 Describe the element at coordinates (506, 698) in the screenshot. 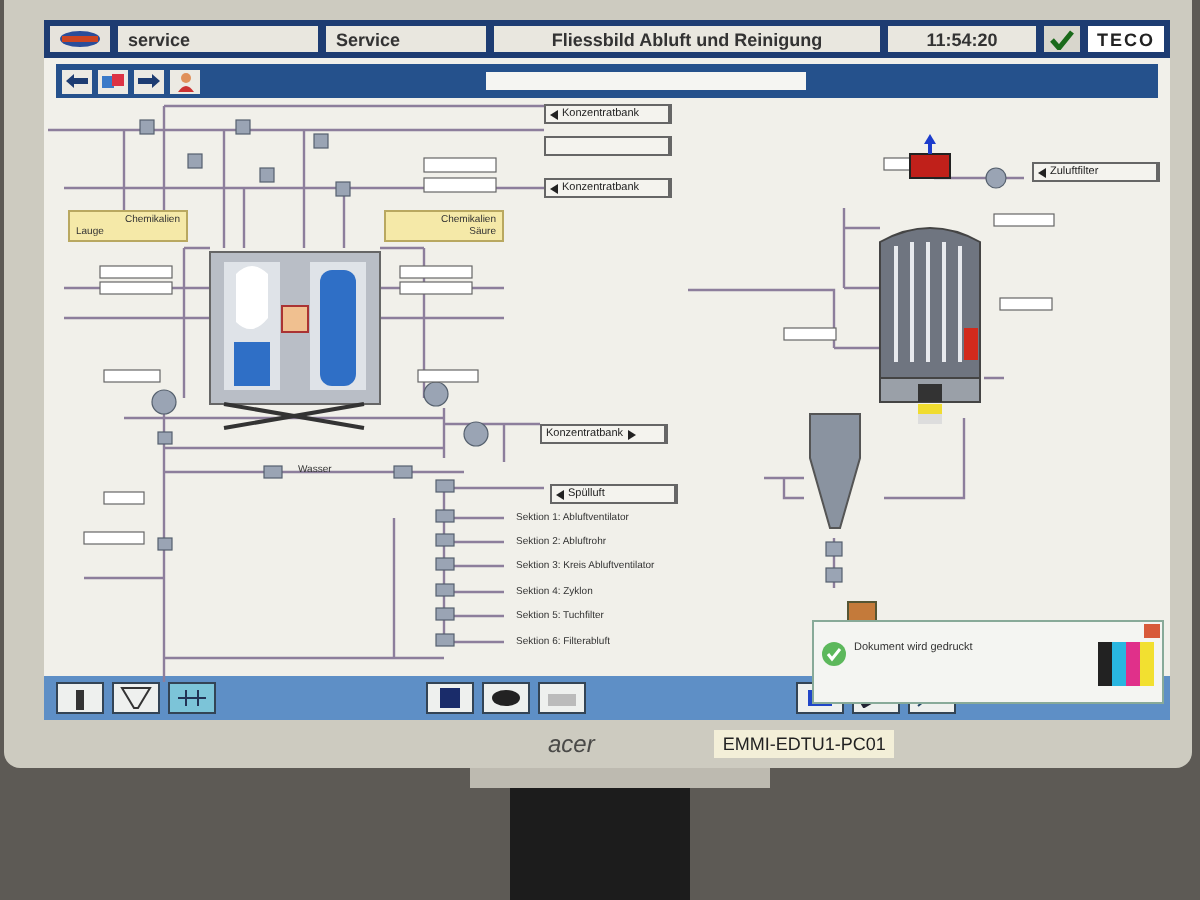

I see `pump-icon` at that location.